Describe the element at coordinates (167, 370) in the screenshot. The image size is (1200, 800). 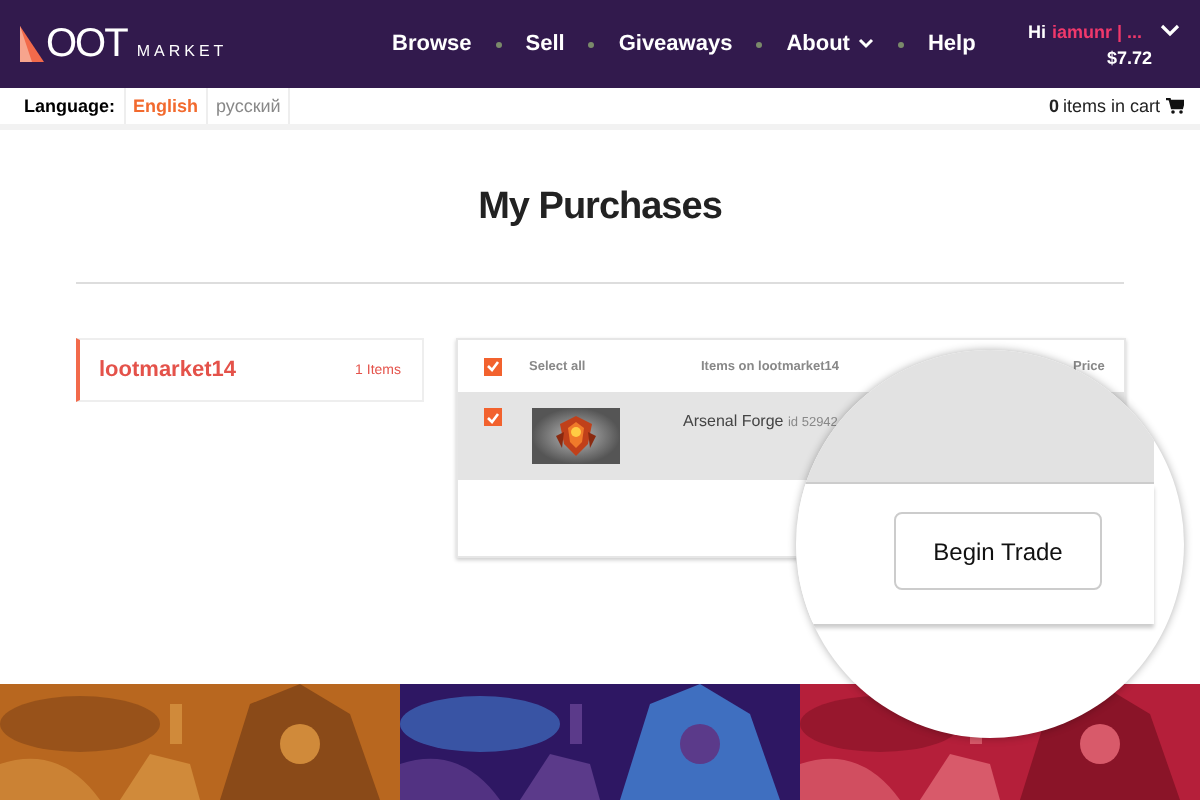
I see `seller-name: lootmarket14` at that location.